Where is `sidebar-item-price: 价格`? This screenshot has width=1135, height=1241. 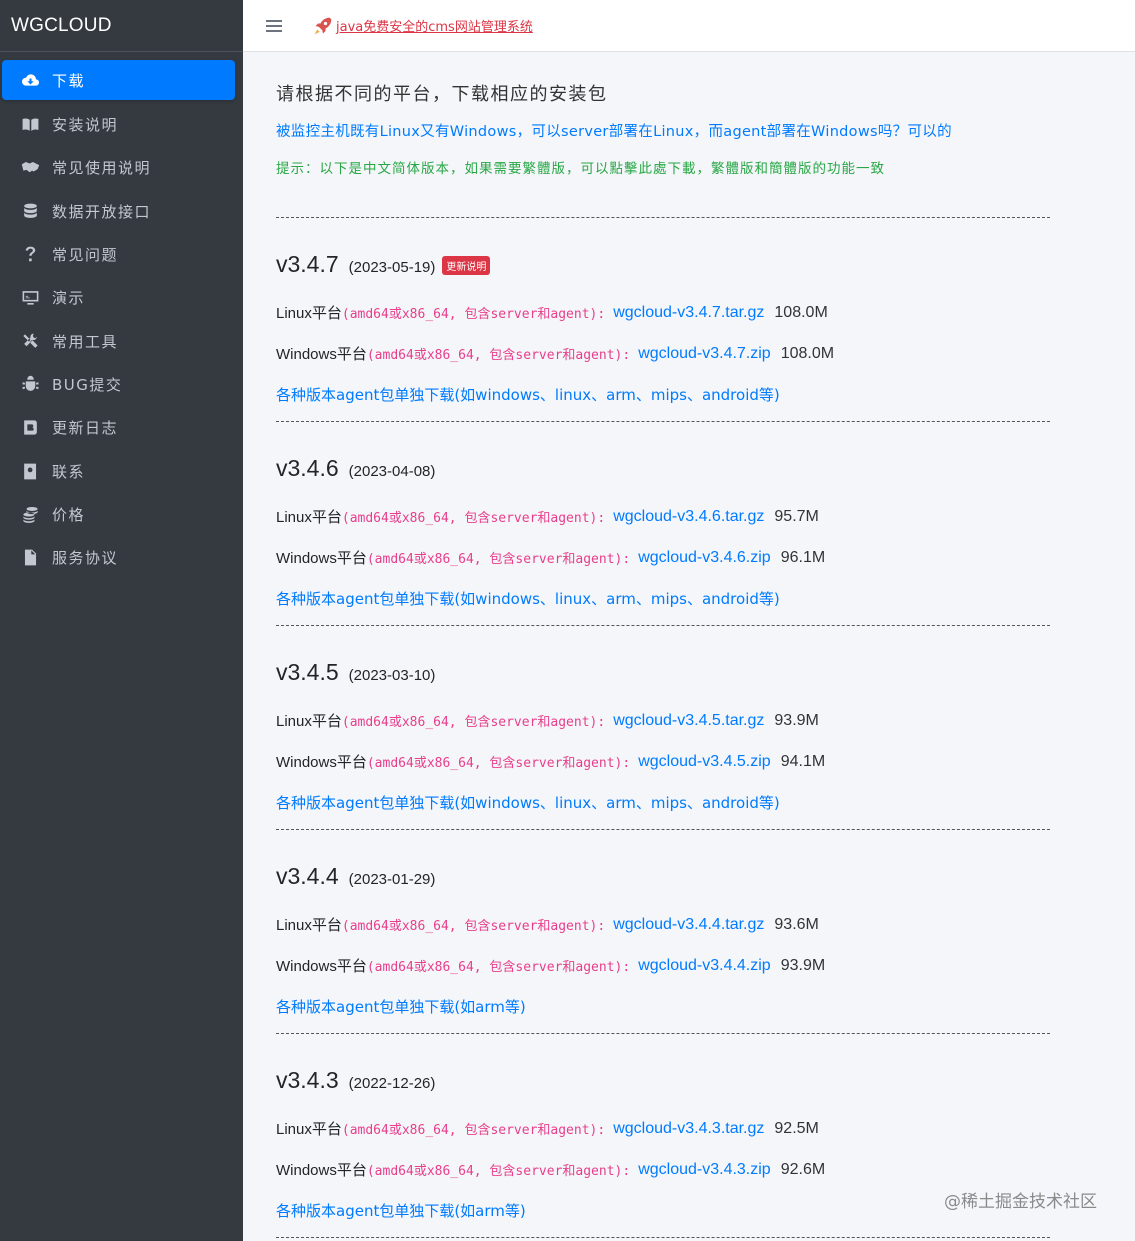
sidebar-item-price: 价格 is located at coordinates (117, 514).